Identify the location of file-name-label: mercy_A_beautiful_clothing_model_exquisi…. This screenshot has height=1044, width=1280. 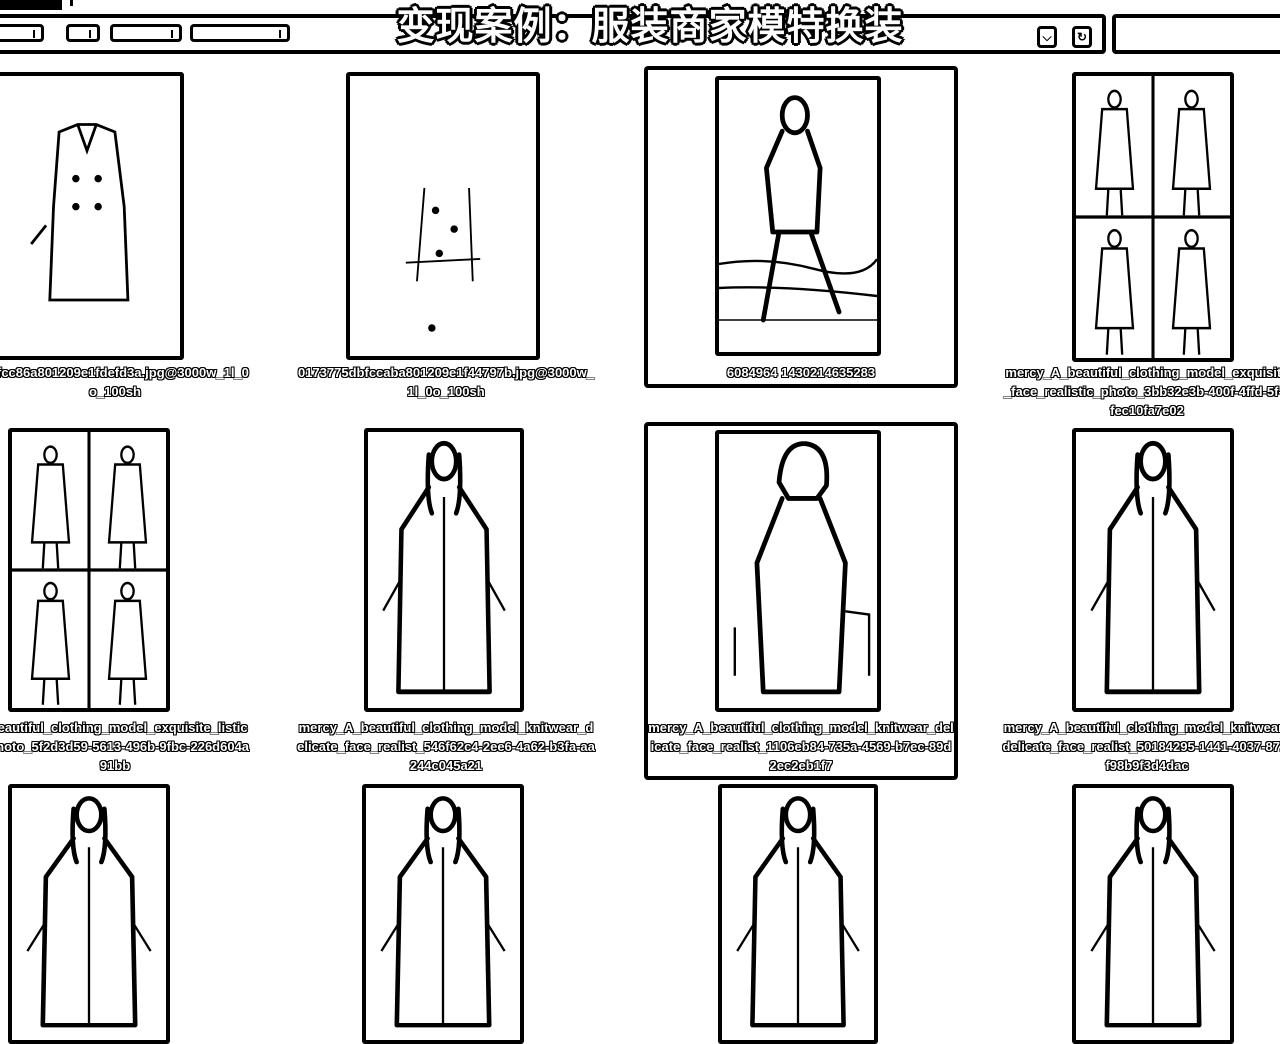
(1141, 393).